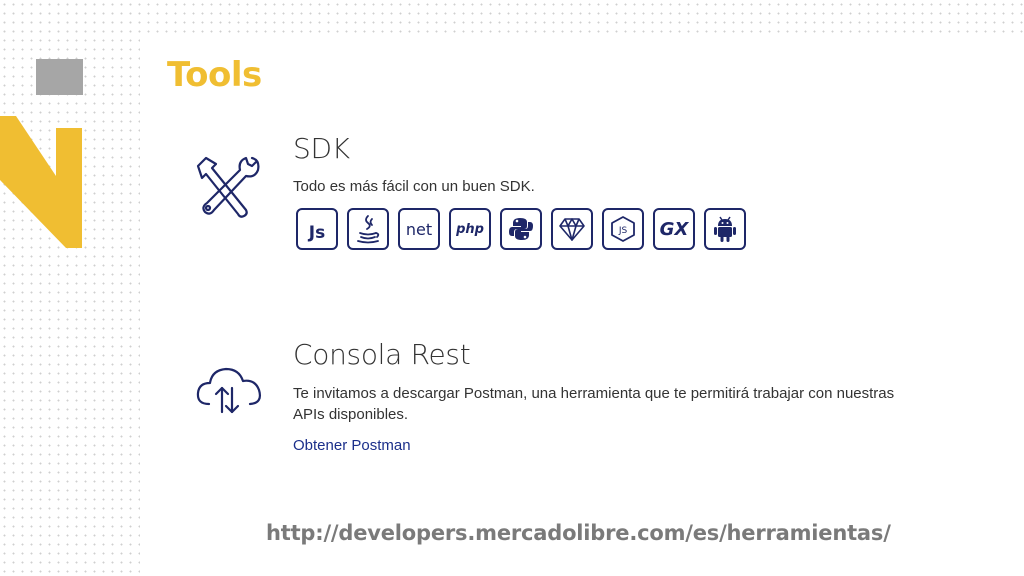 This screenshot has width=1024, height=576. Describe the element at coordinates (214, 75) in the screenshot. I see `slide-title: Tools` at that location.